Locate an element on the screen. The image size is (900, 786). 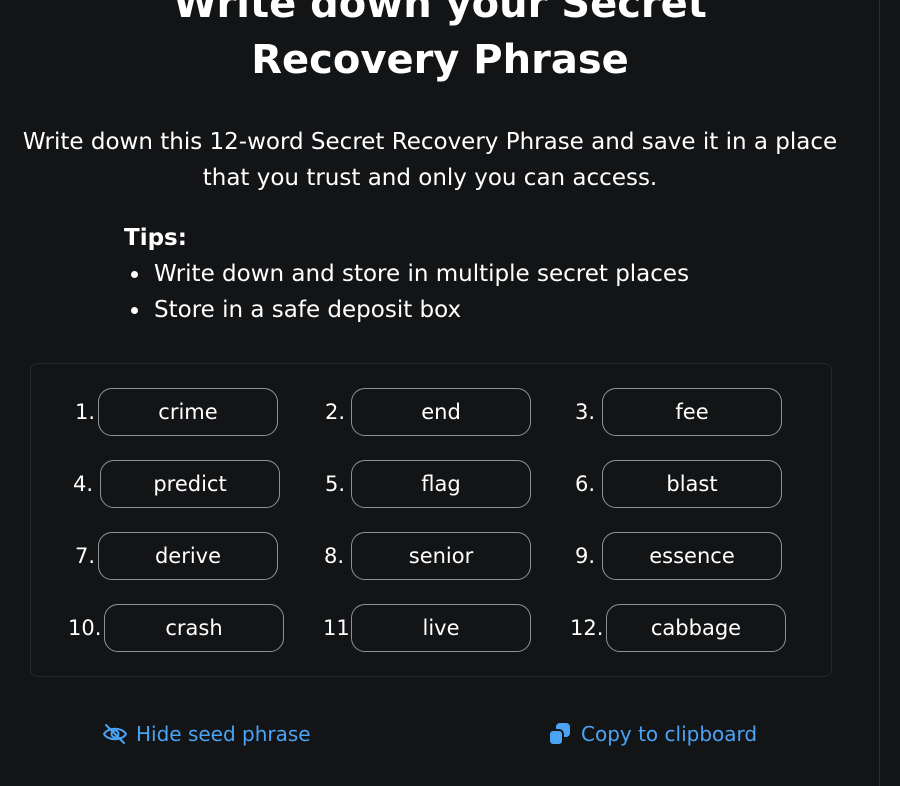
hide-seed-phrase-label: Hide seed phrase is located at coordinates (223, 734).